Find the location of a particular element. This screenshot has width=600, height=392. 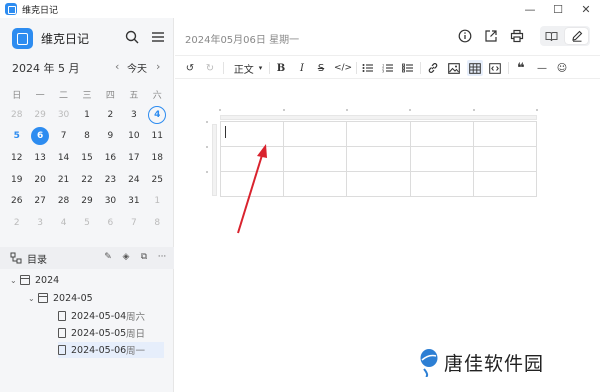

new-entry-icon: ✎ is located at coordinates (108, 257).